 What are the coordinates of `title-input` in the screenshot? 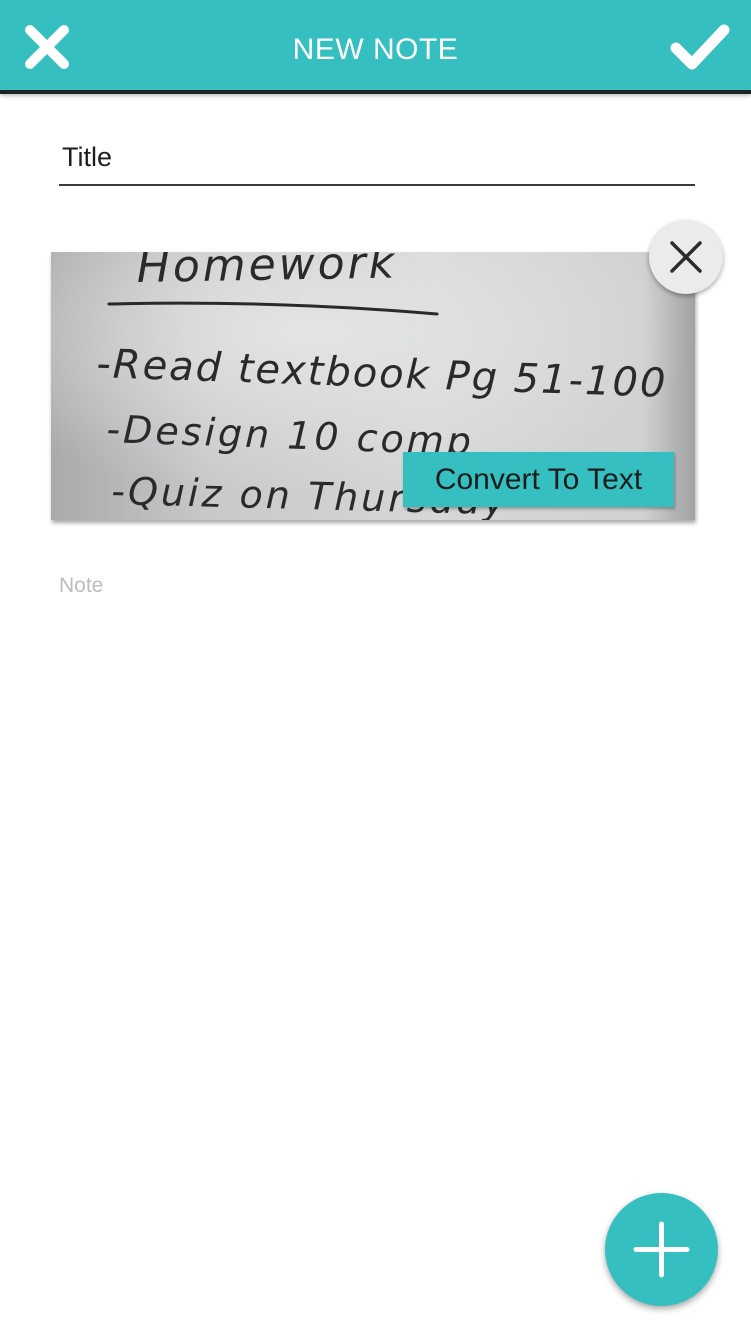 It's located at (377, 158).